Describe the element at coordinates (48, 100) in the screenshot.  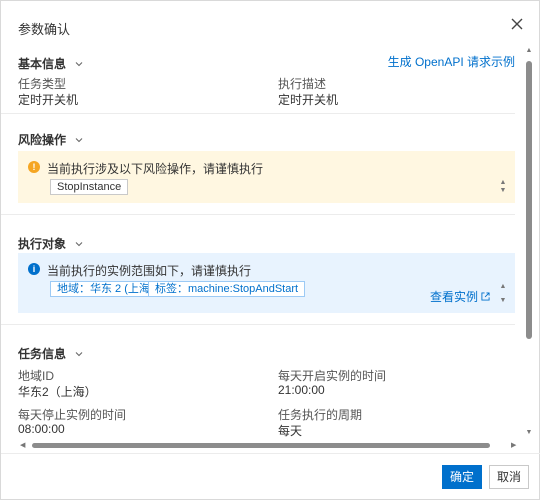
I see `task-type-value: 定时开关机` at that location.